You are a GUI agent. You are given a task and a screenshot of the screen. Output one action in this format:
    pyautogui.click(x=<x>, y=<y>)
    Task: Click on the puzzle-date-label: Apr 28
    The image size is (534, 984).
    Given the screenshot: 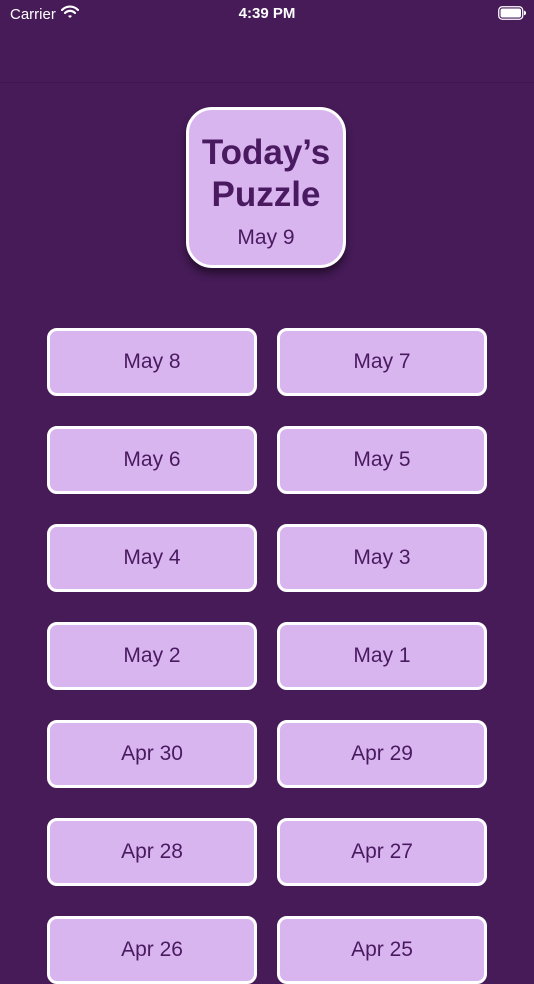 What is the action you would take?
    pyautogui.click(x=152, y=851)
    